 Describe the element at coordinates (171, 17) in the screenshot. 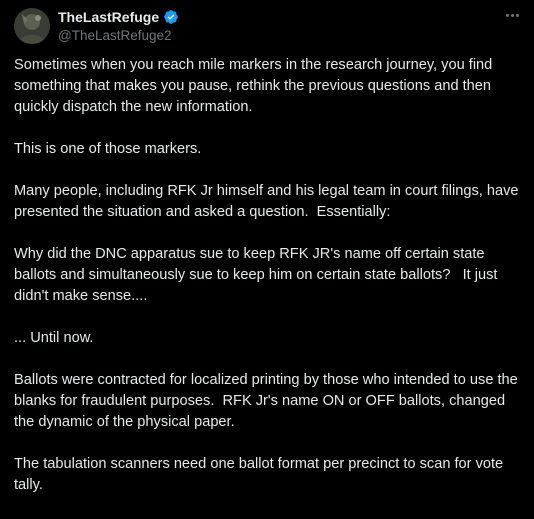

I see `verified-badge-icon` at that location.